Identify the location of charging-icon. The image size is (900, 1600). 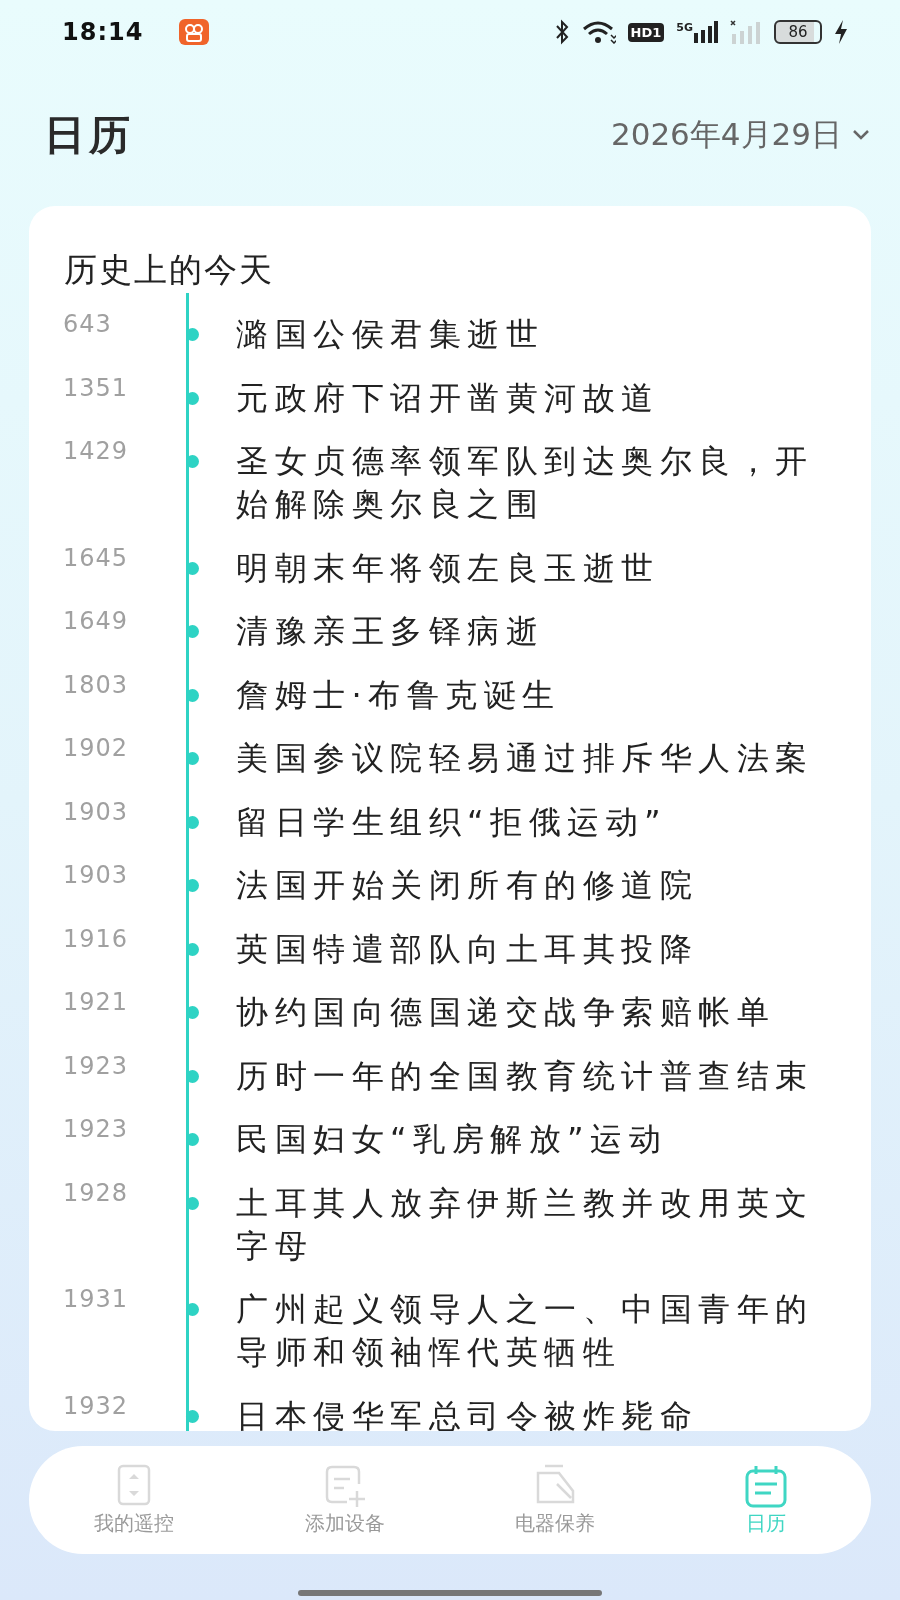
(841, 32).